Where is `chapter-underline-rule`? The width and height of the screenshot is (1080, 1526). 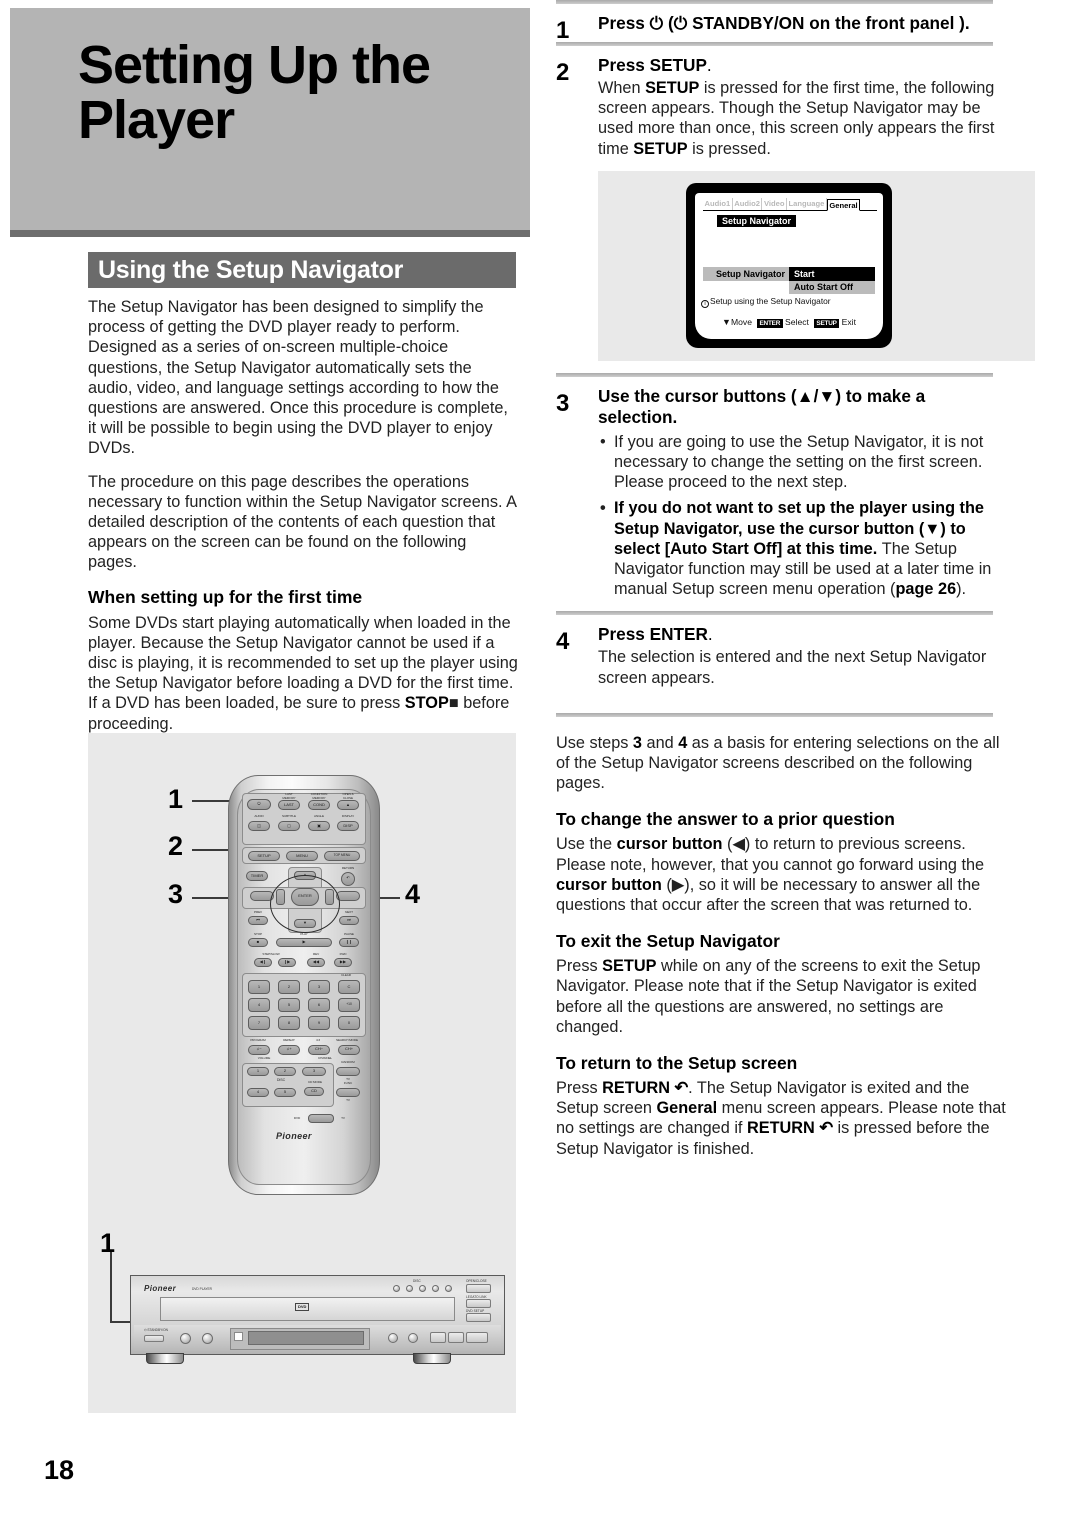 chapter-underline-rule is located at coordinates (270, 233).